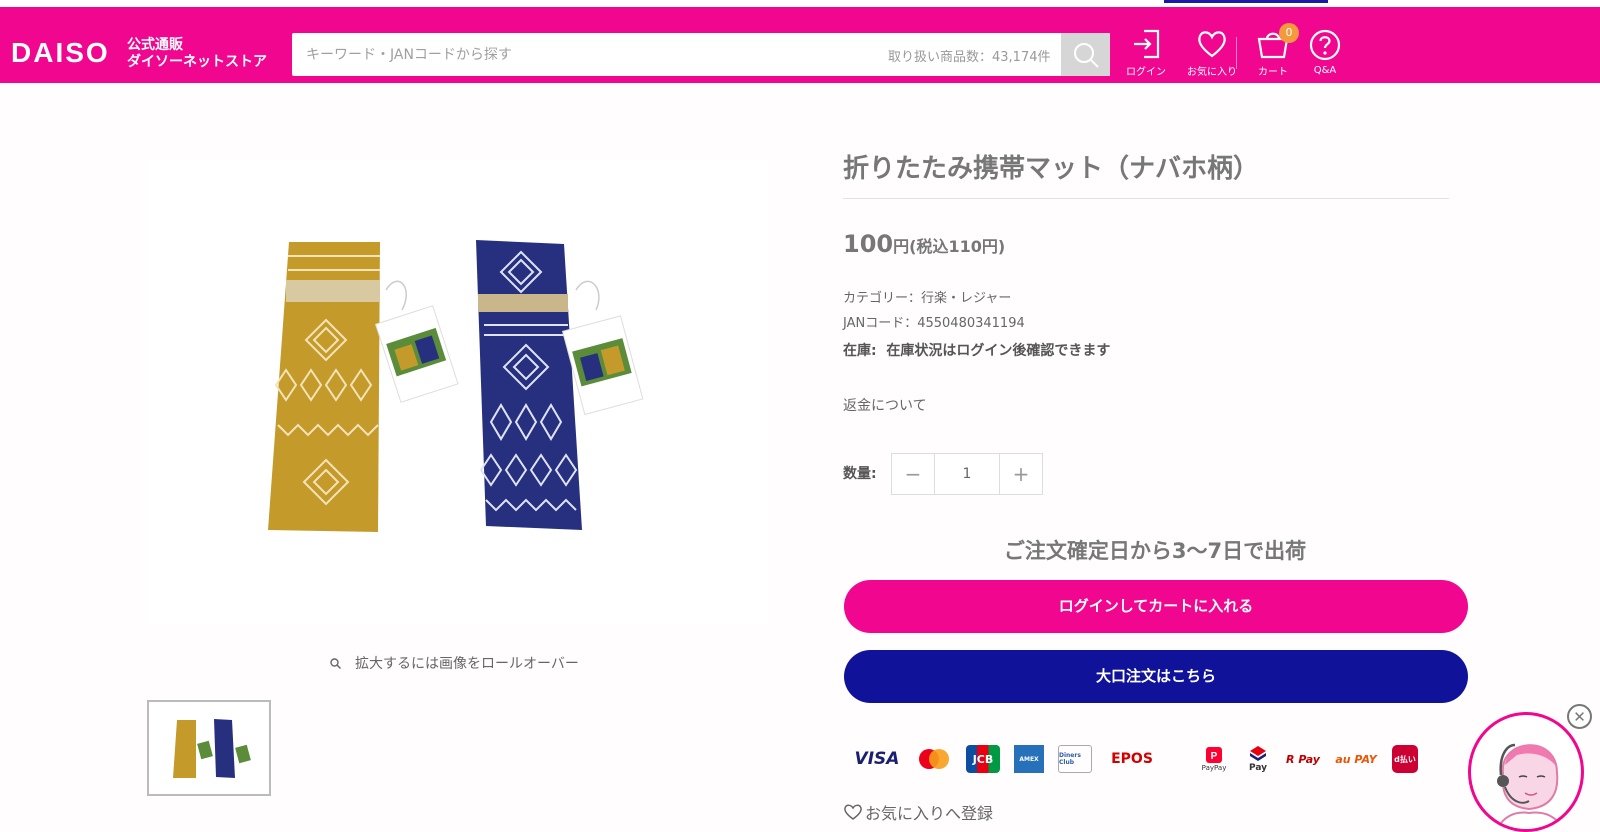 The height and width of the screenshot is (832, 1600). I want to click on amex-logo: AMEX, so click(1029, 759).